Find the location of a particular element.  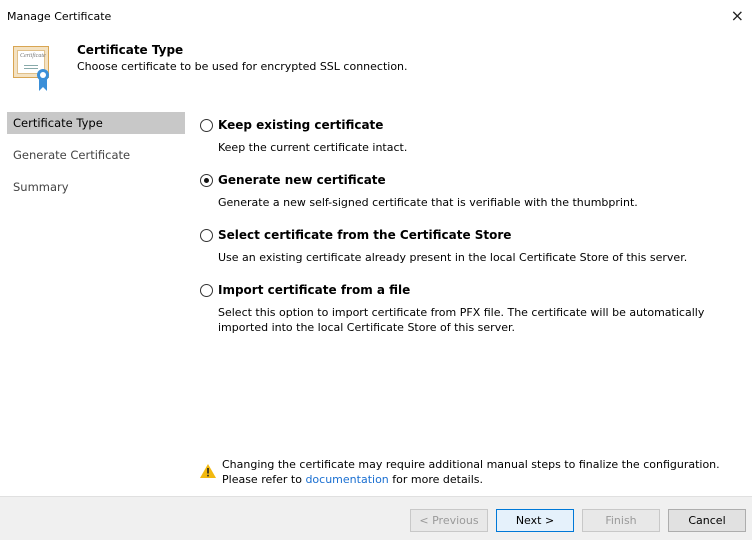

title-bar: Manage Certificate × is located at coordinates (376, 18).